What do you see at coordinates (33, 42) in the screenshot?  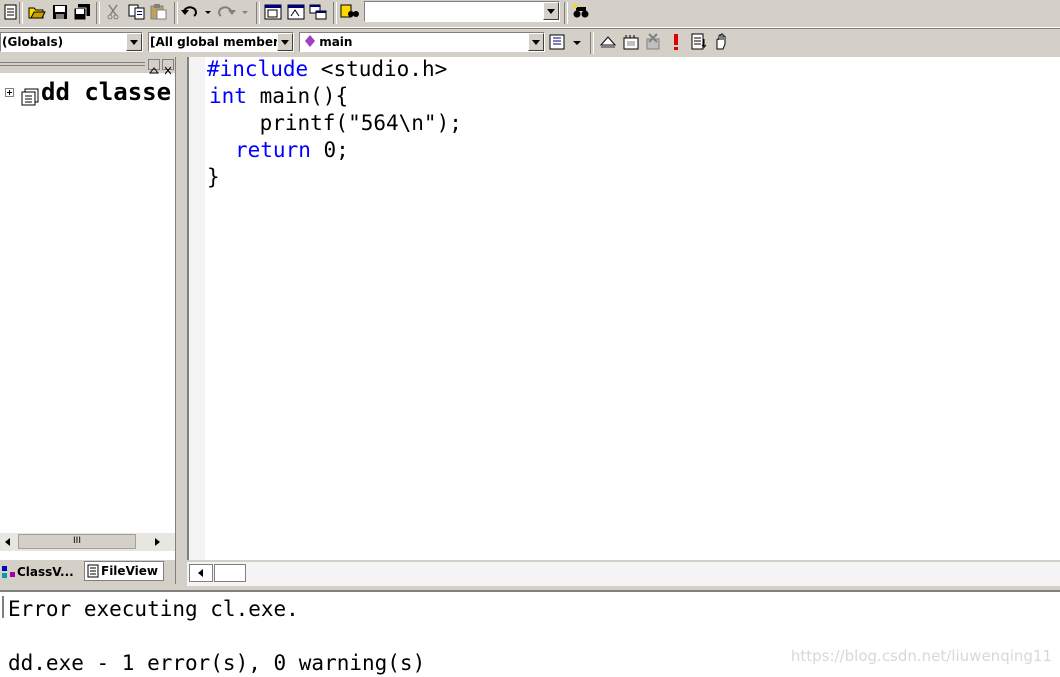 I see `scope-combo-value: (Globals)` at bounding box center [33, 42].